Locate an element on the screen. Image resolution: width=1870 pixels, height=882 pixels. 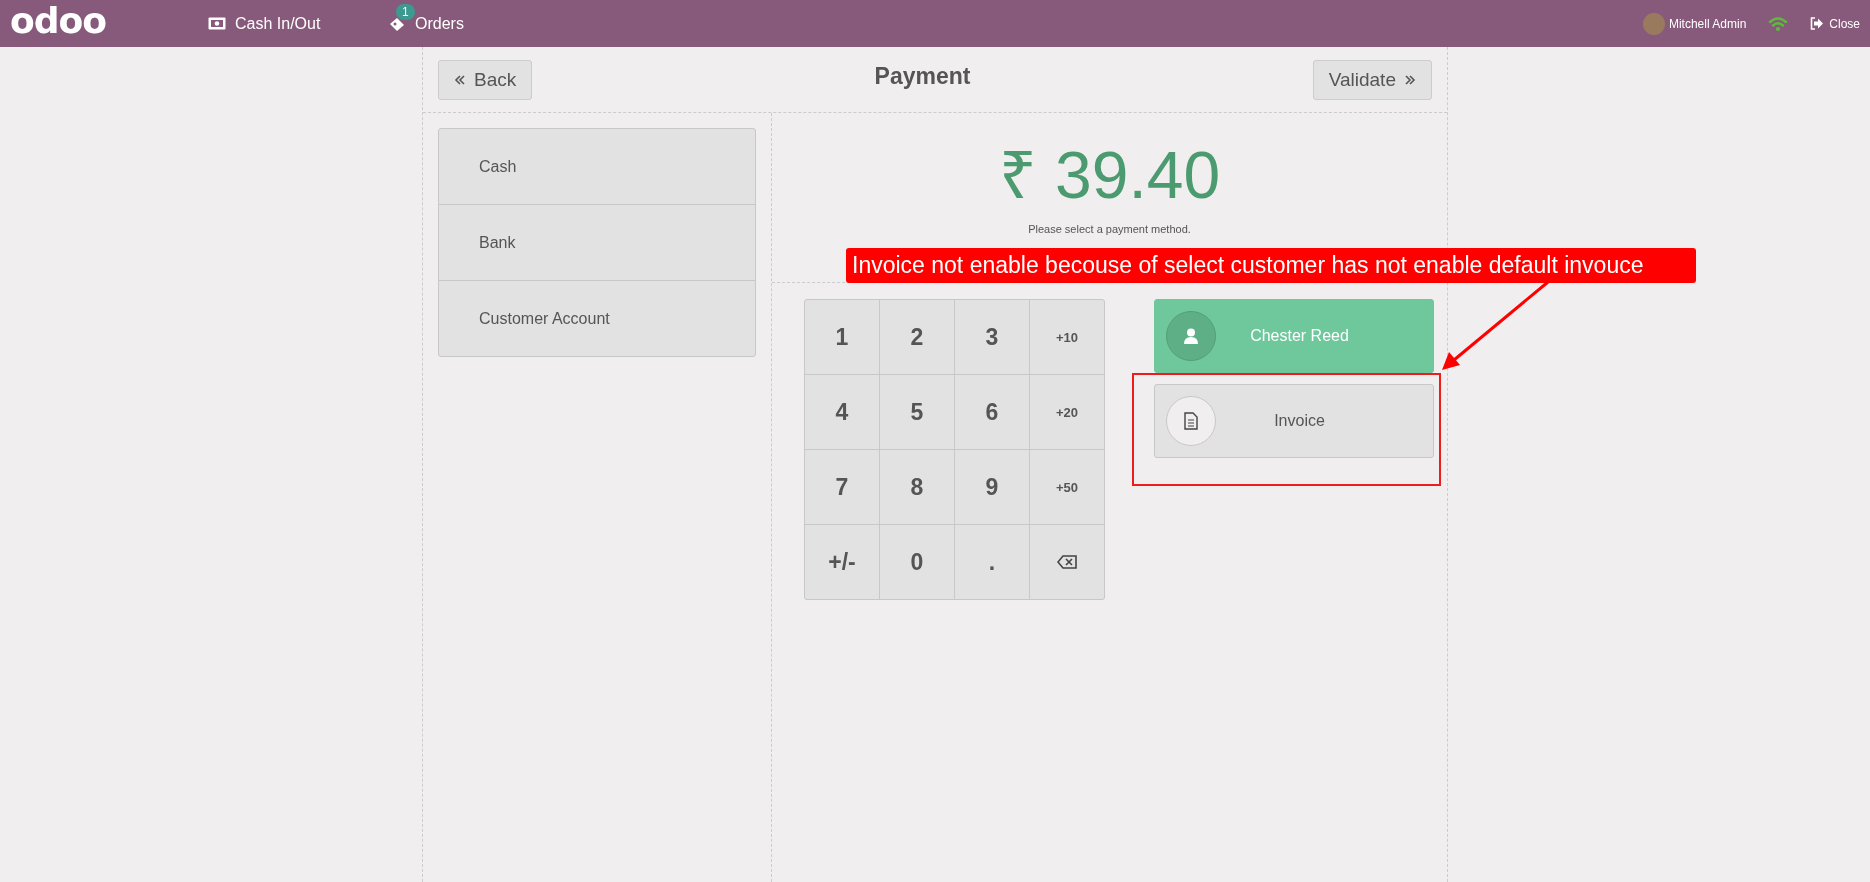
back-button: Back is located at coordinates (485, 79).